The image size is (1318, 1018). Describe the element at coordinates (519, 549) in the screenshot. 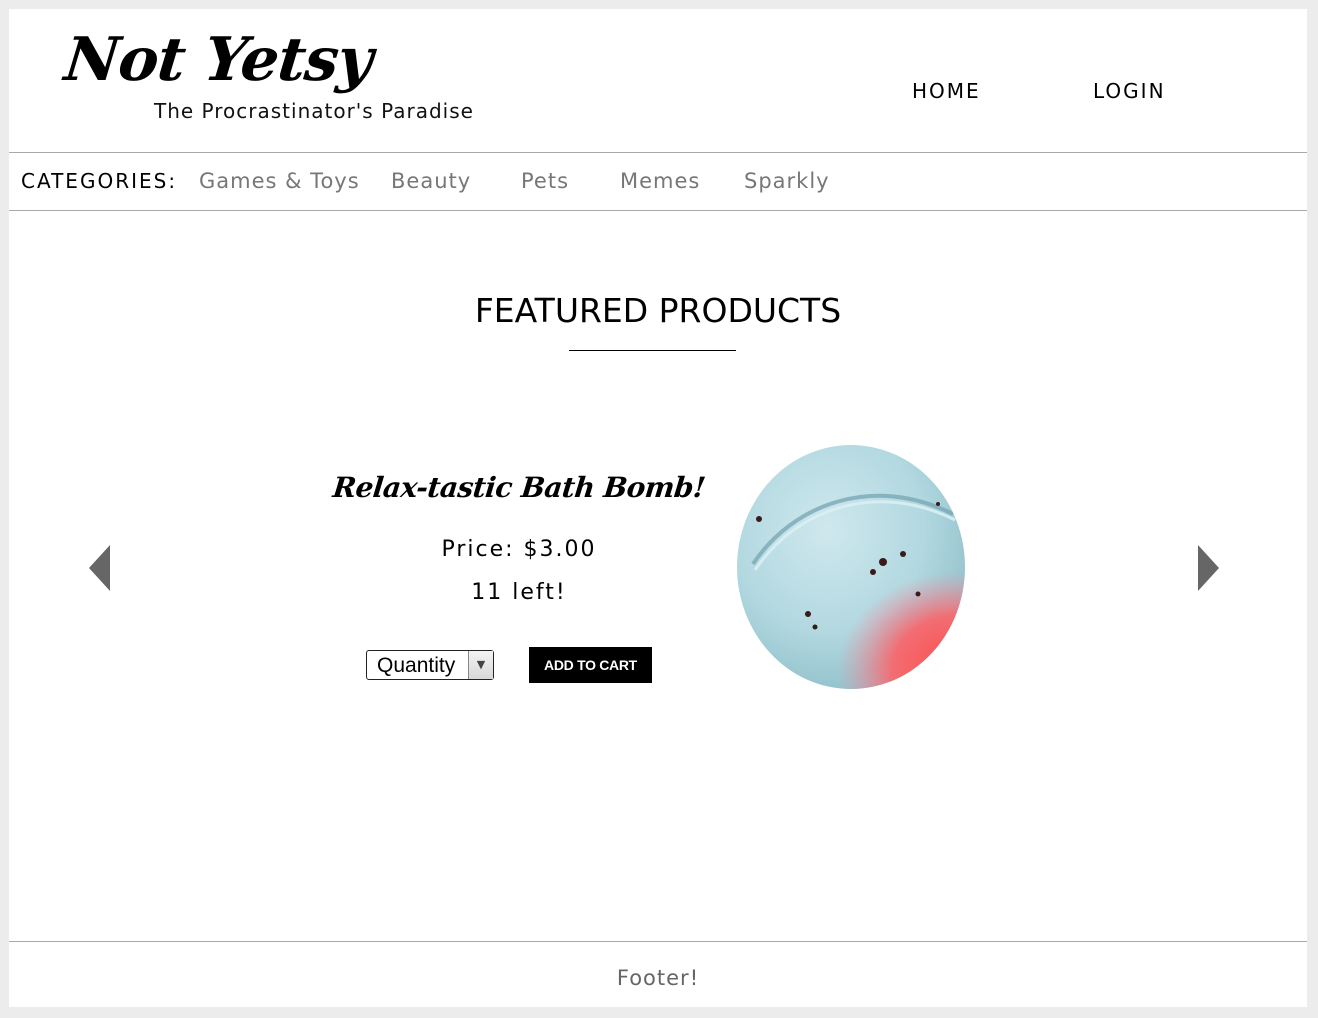

I see `product-price: Price: $3.00` at that location.